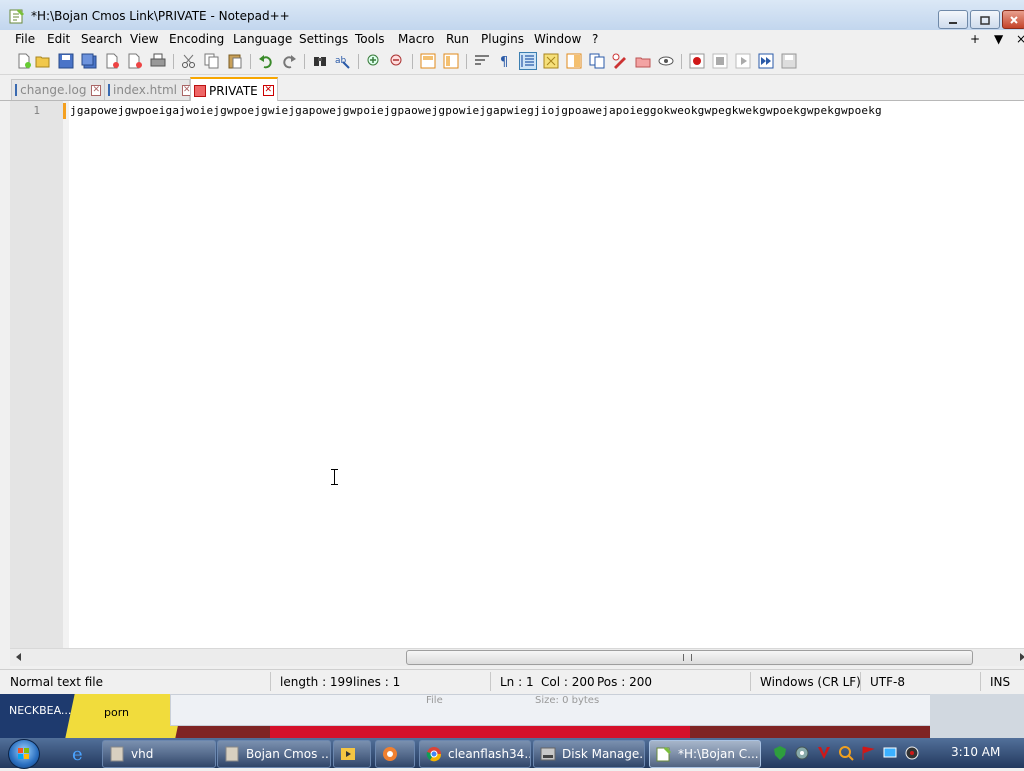  Describe the element at coordinates (505, 61) in the screenshot. I see `show-all-characters-icon: ¶` at that location.